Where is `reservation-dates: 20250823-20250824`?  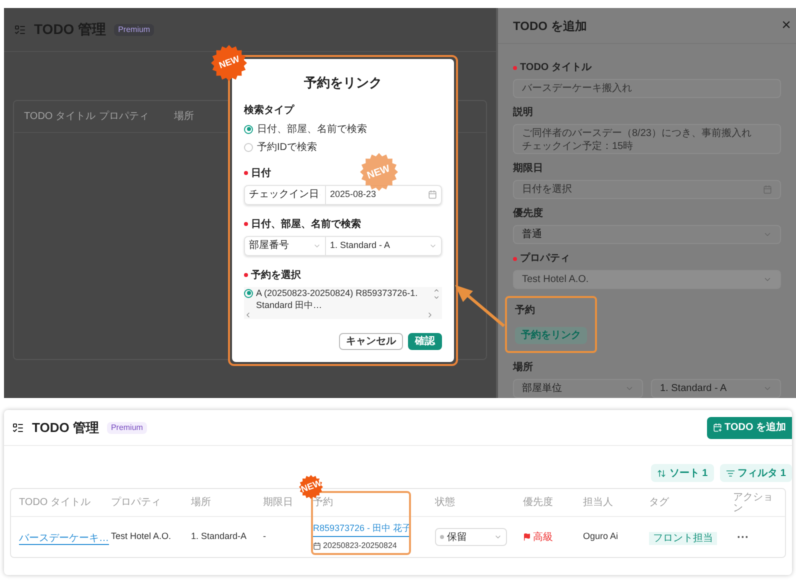
reservation-dates: 20250823-20250824 is located at coordinates (360, 546).